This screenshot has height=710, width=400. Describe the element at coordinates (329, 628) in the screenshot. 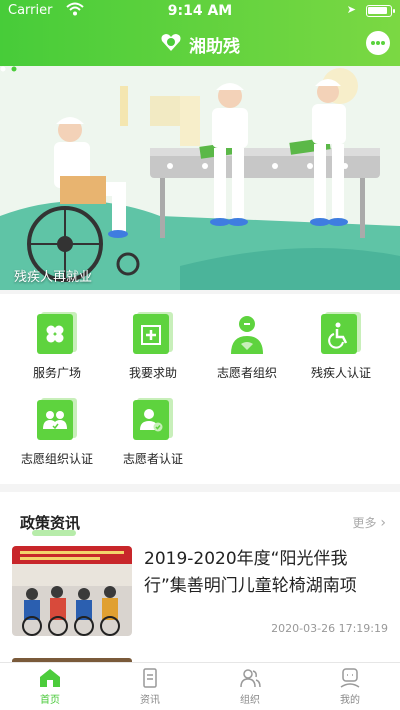

I see `news-date: 2020-03-26 17:19:19` at that location.